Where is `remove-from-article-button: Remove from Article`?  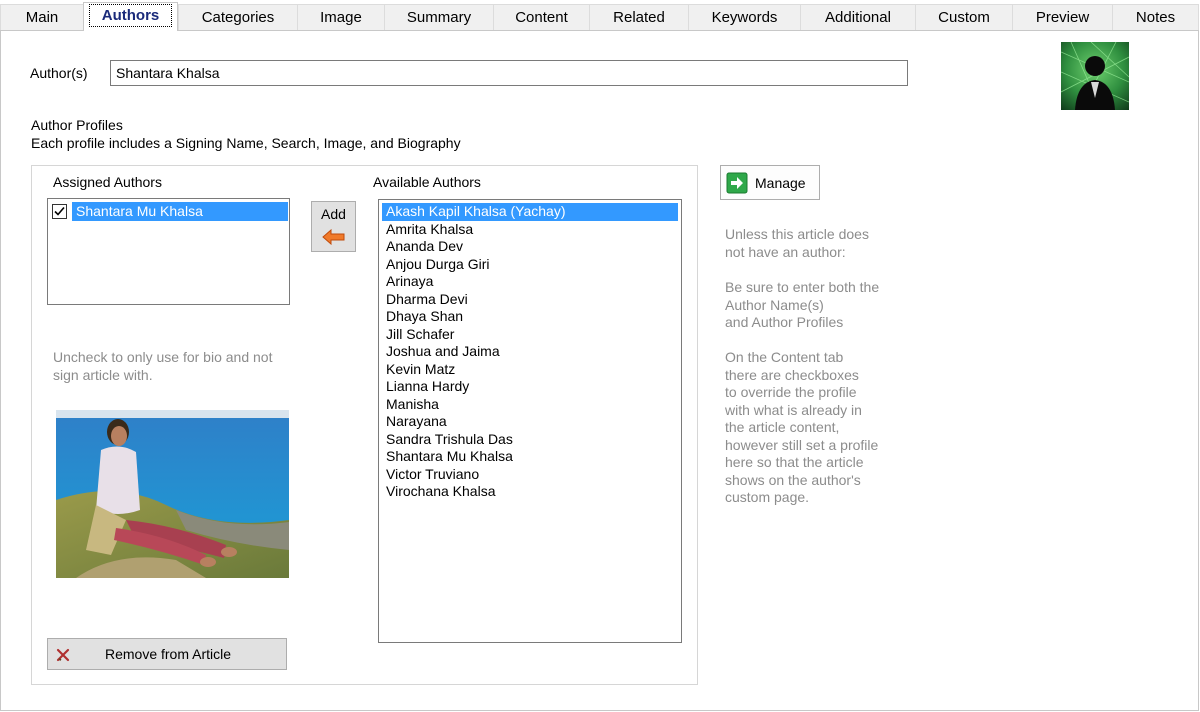
remove-from-article-button: Remove from Article is located at coordinates (167, 654).